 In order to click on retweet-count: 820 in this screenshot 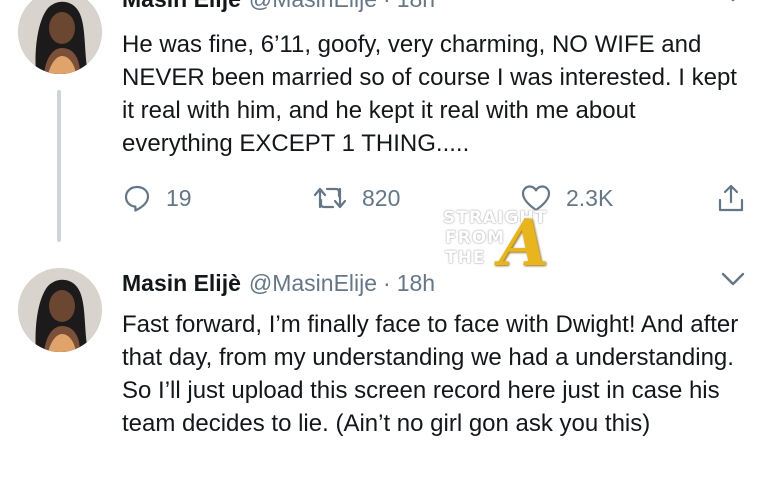, I will do `click(381, 197)`.